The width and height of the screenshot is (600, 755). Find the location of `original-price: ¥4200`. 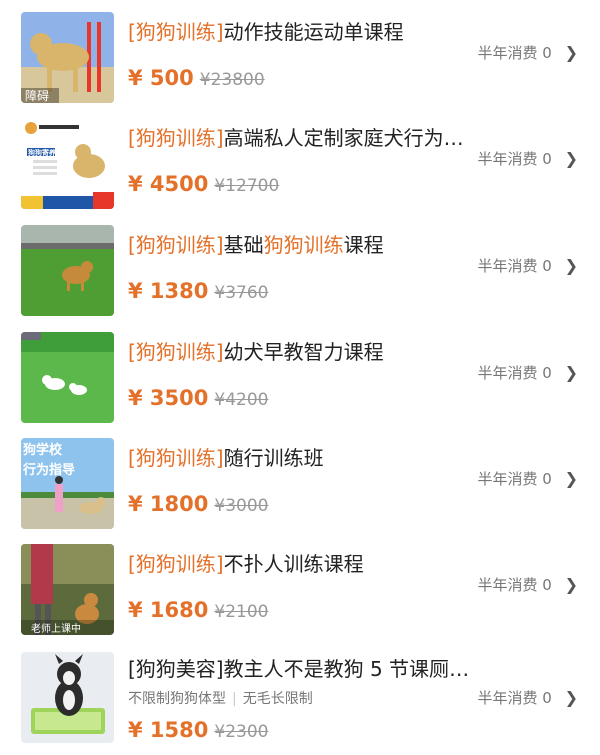

original-price: ¥4200 is located at coordinates (241, 400).